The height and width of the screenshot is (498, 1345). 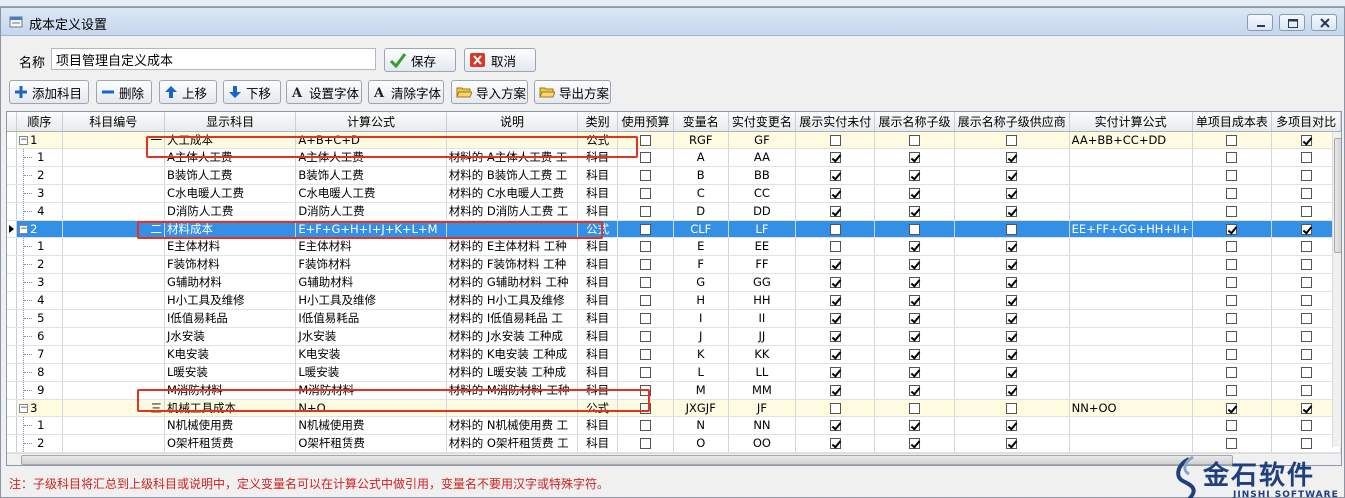 I want to click on subject-cell: L暖安装, so click(x=230, y=372).